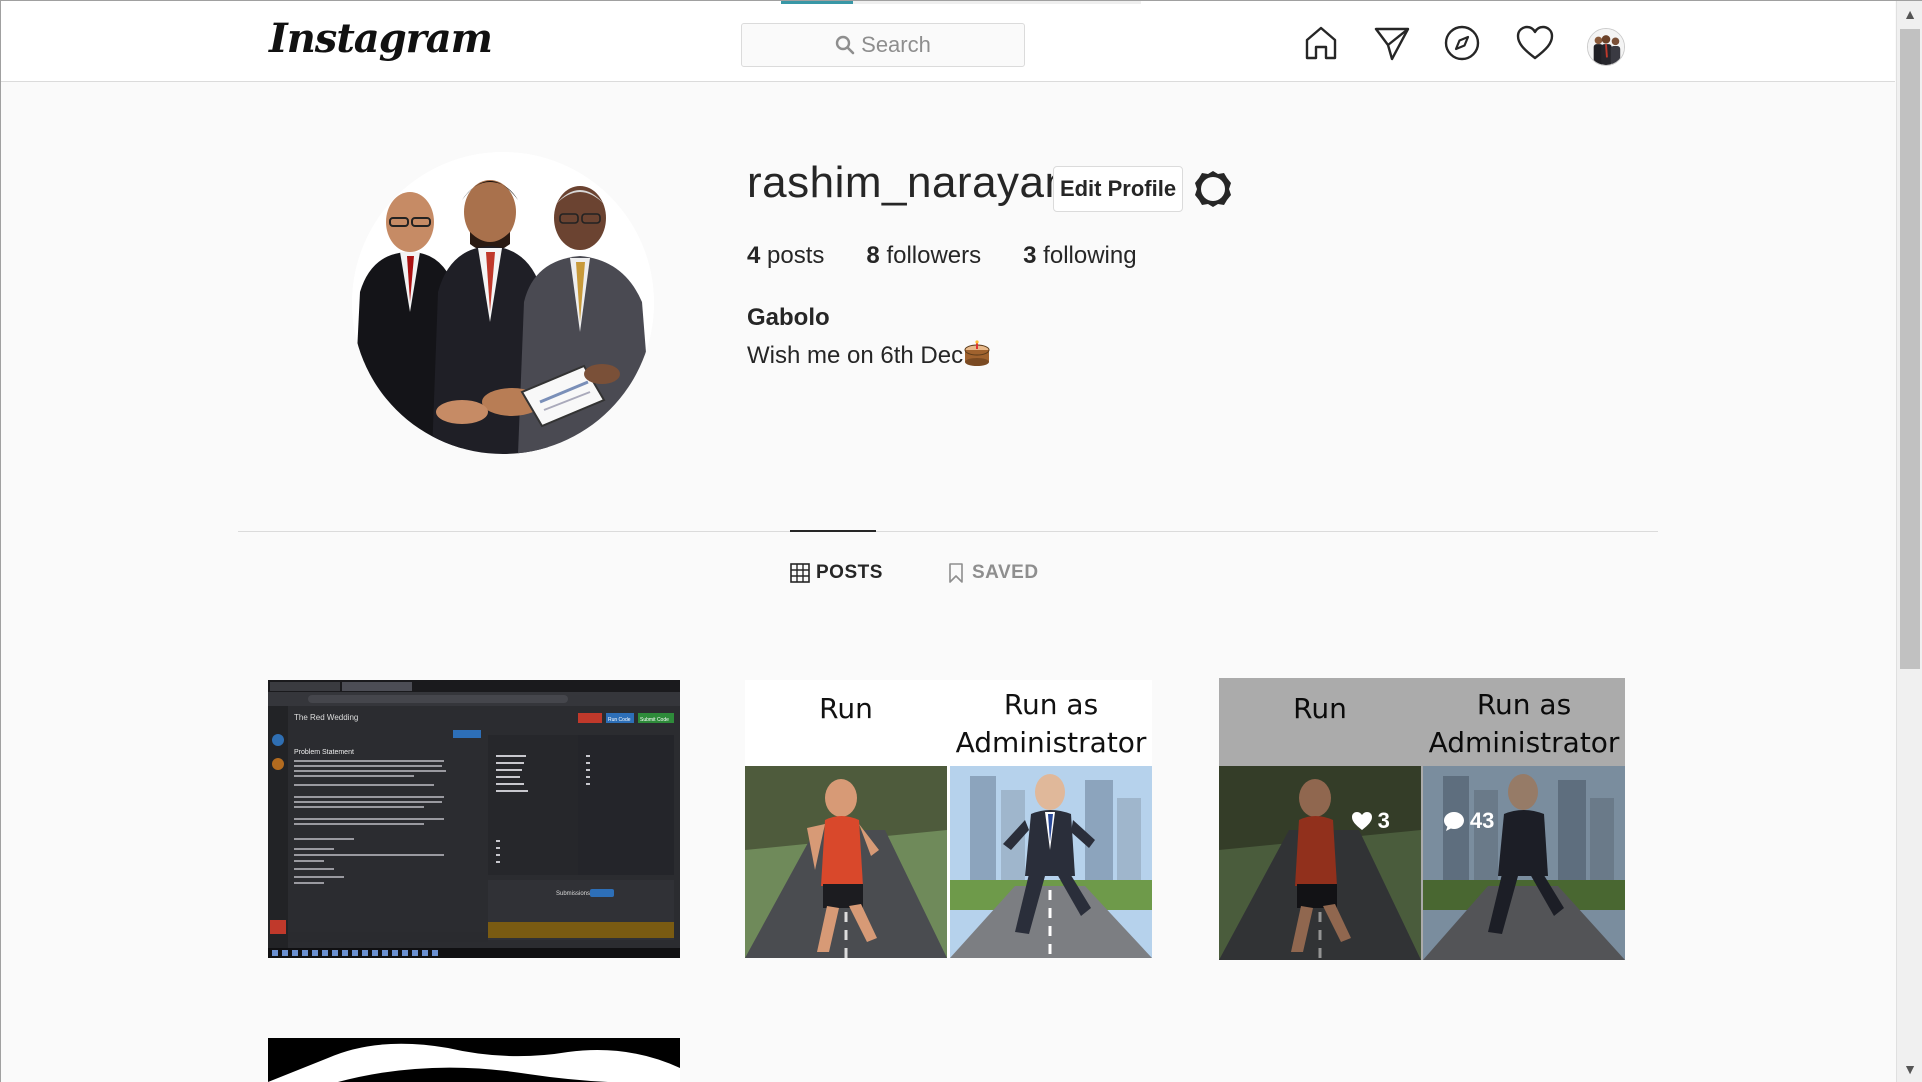 The width and height of the screenshot is (1922, 1082). I want to click on followers-stat-label: followers, so click(934, 255).